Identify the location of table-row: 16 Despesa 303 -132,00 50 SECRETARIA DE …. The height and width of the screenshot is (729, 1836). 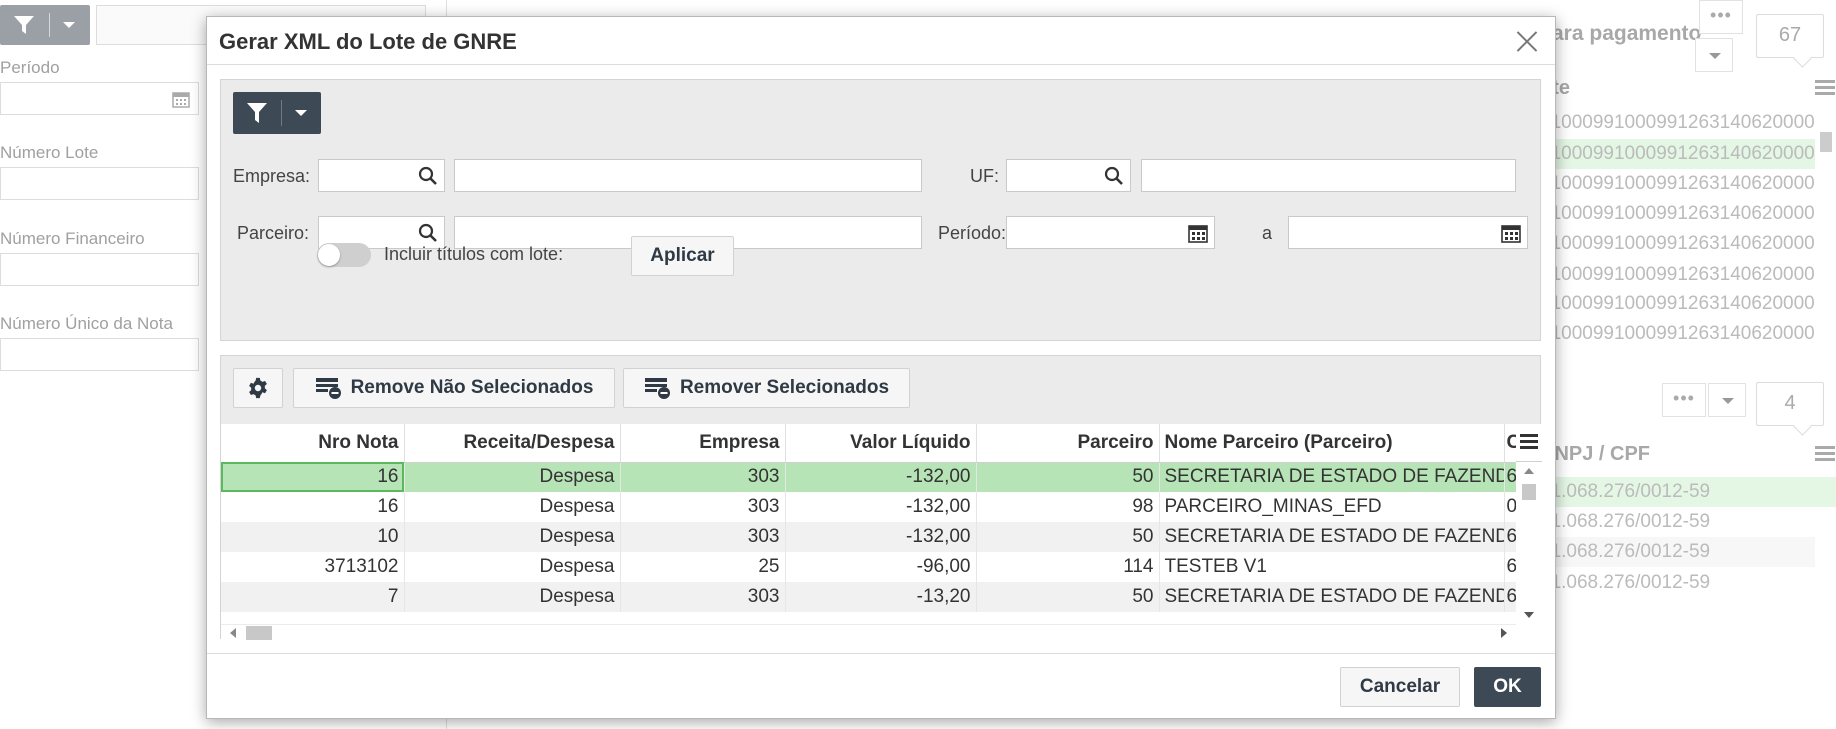
(868, 477).